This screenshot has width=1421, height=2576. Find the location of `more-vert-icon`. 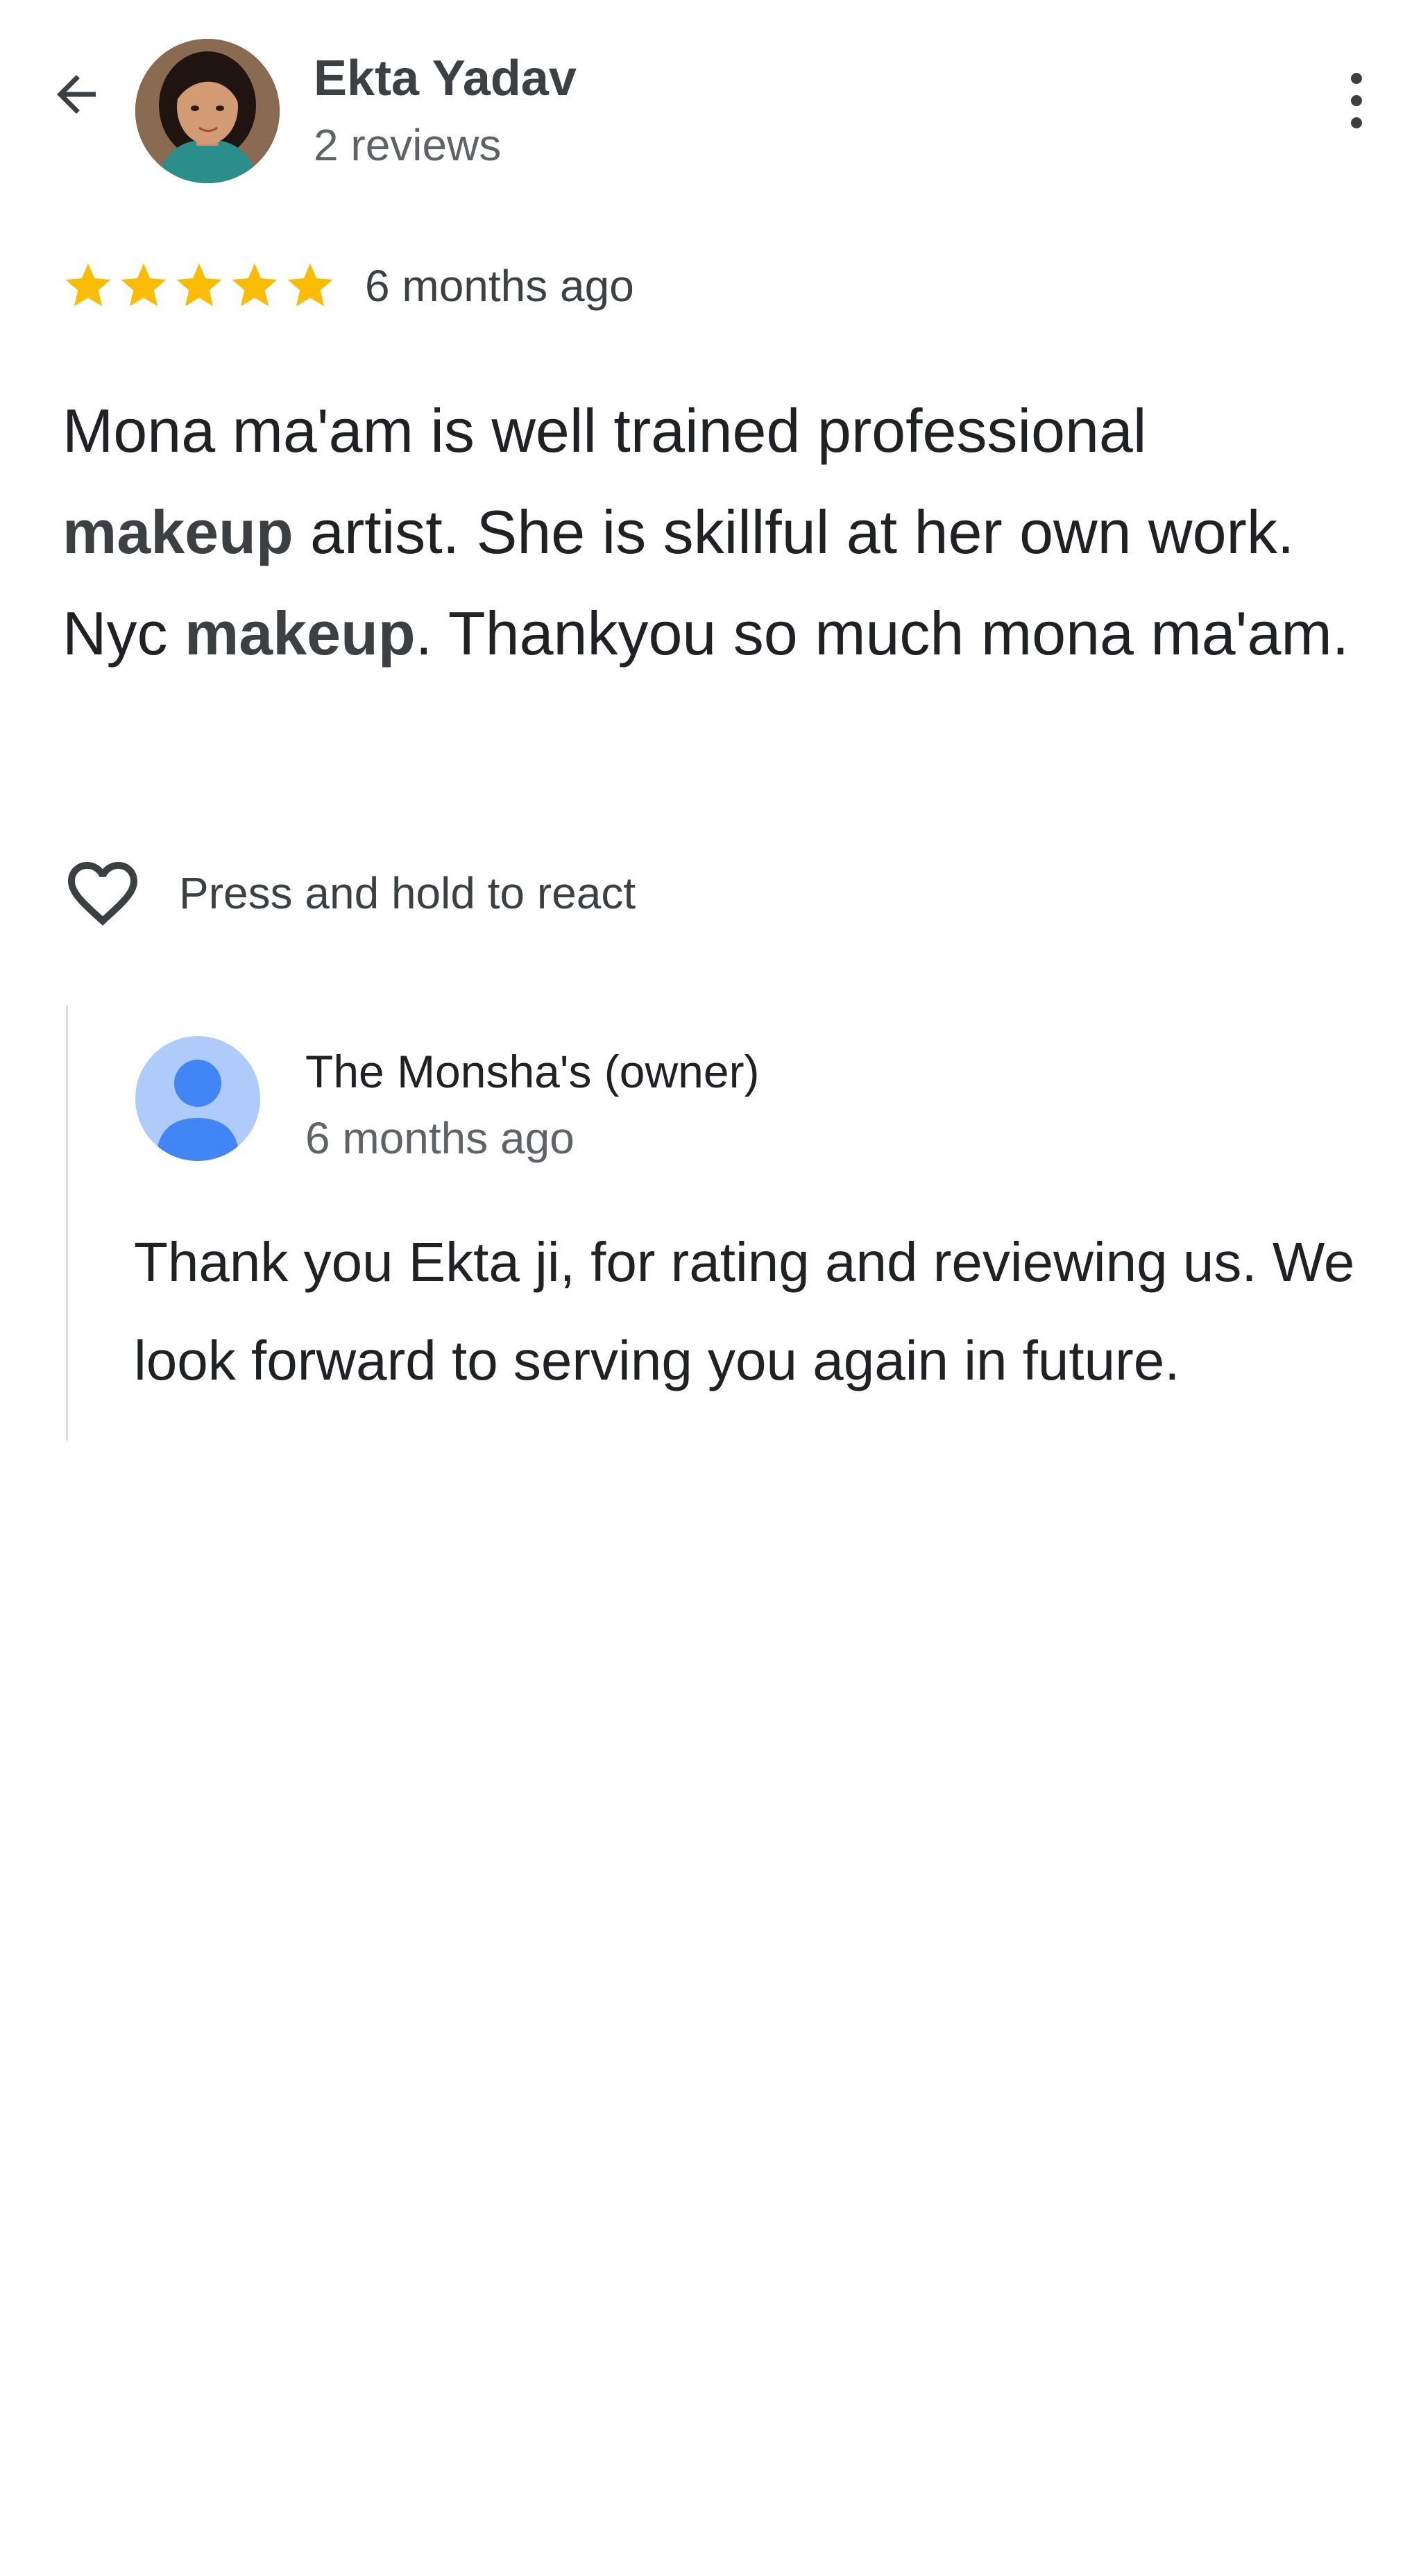

more-vert-icon is located at coordinates (1356, 78).